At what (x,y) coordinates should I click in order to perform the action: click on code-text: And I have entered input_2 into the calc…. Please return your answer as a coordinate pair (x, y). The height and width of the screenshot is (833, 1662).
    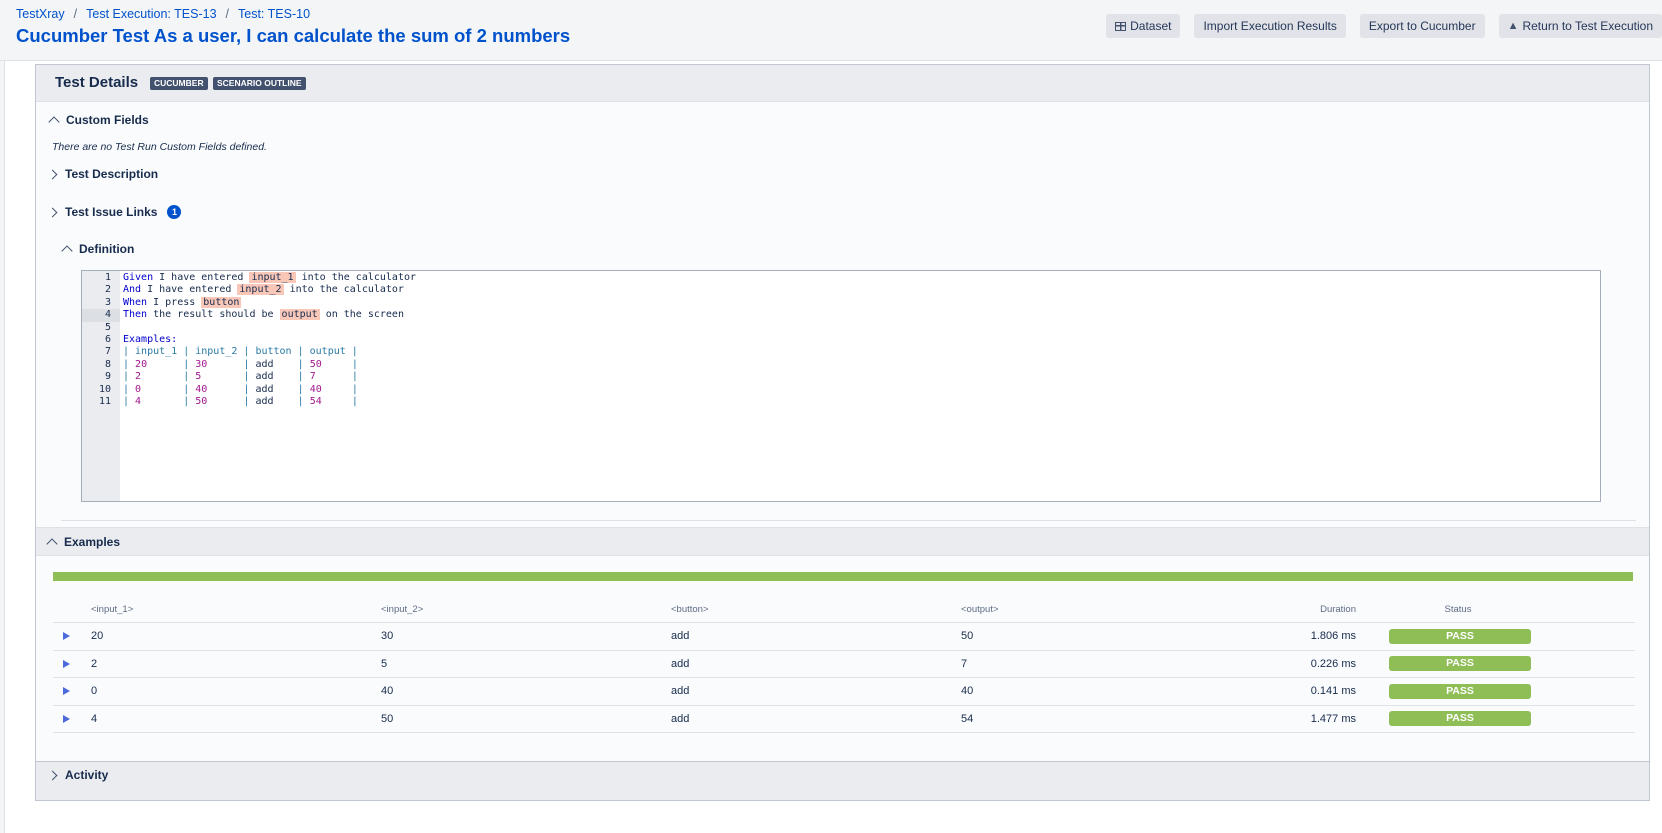
    Looking at the image, I should click on (263, 290).